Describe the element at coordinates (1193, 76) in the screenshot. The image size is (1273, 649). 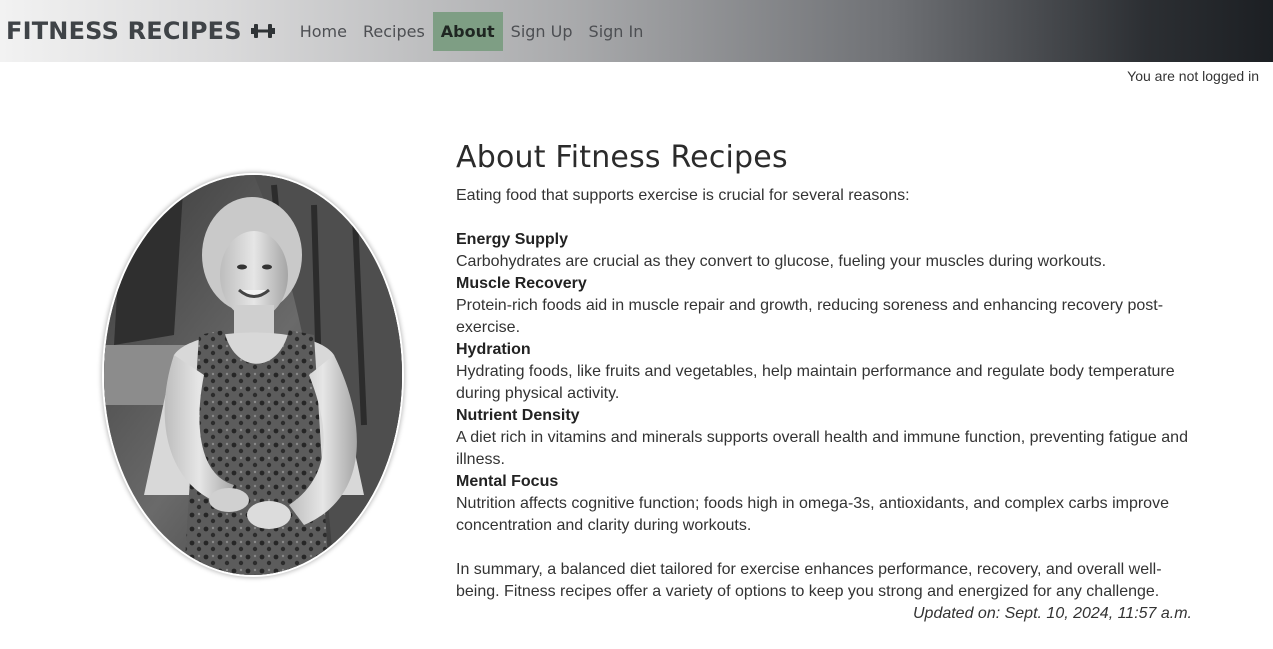
I see `login-status: You are not logged in` at that location.